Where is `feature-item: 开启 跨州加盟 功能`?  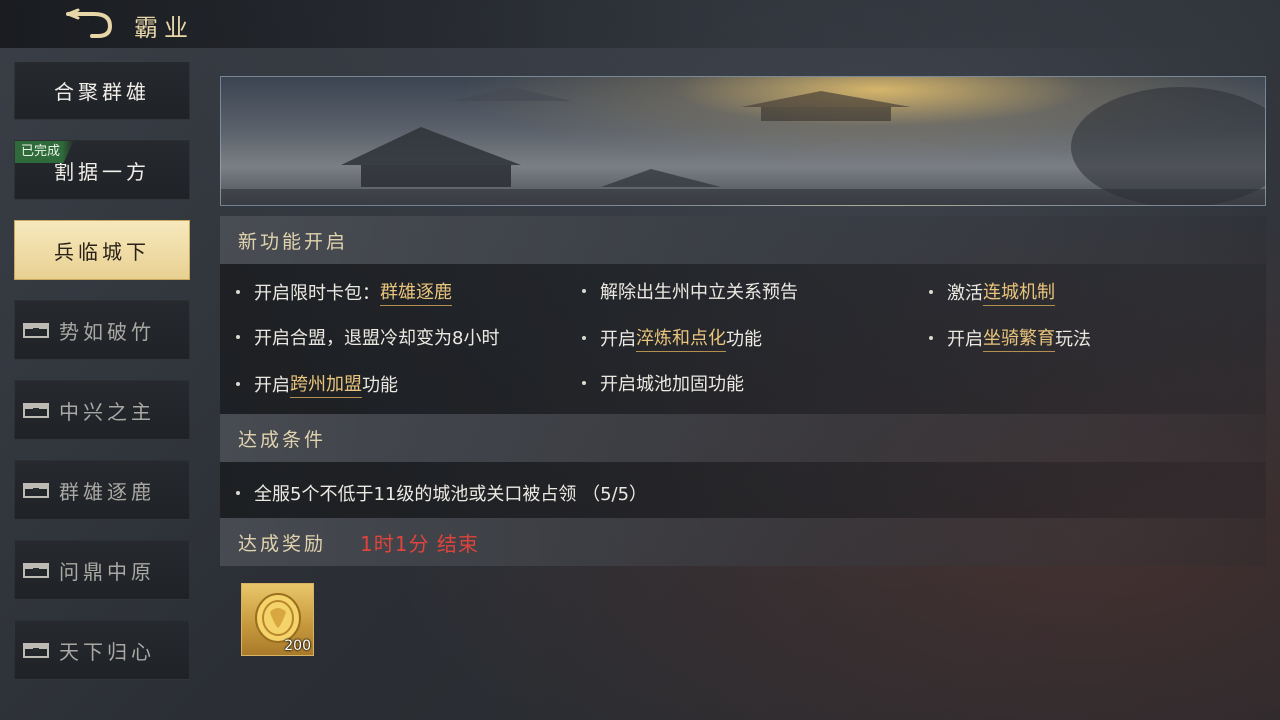
feature-item: 开启 跨州加盟 功能 is located at coordinates (317, 384).